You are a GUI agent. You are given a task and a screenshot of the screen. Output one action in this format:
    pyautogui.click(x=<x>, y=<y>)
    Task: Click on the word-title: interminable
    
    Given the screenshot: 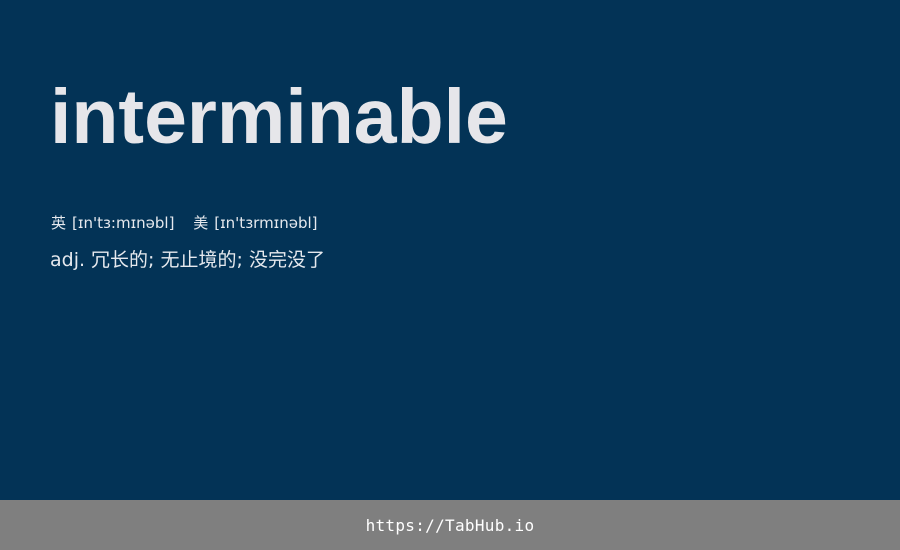 What is the action you would take?
    pyautogui.click(x=279, y=117)
    